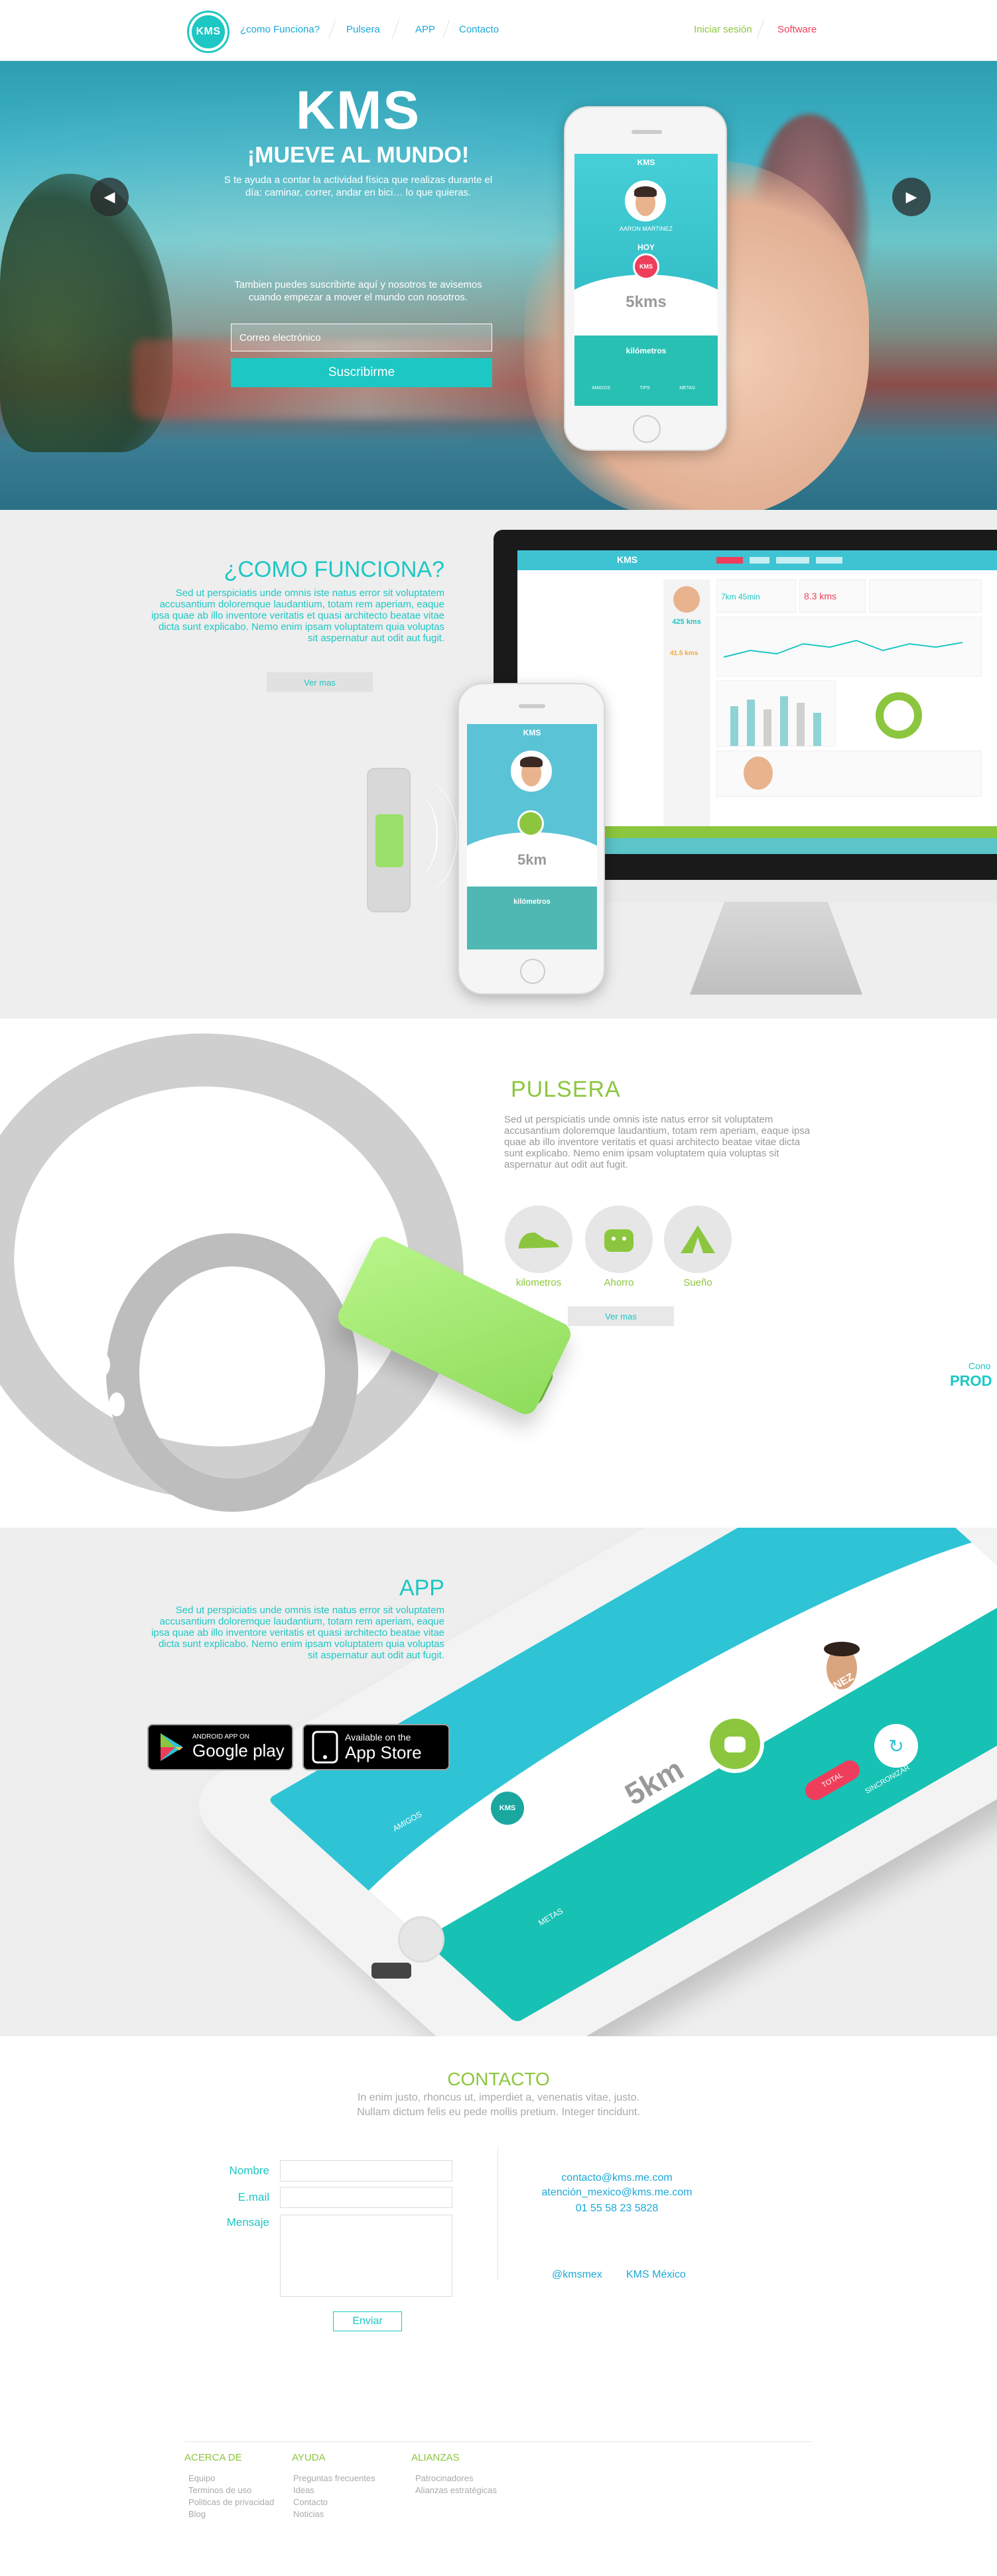 This screenshot has height=2576, width=997. Describe the element at coordinates (843, 648) in the screenshot. I see `line-chart-svg` at that location.